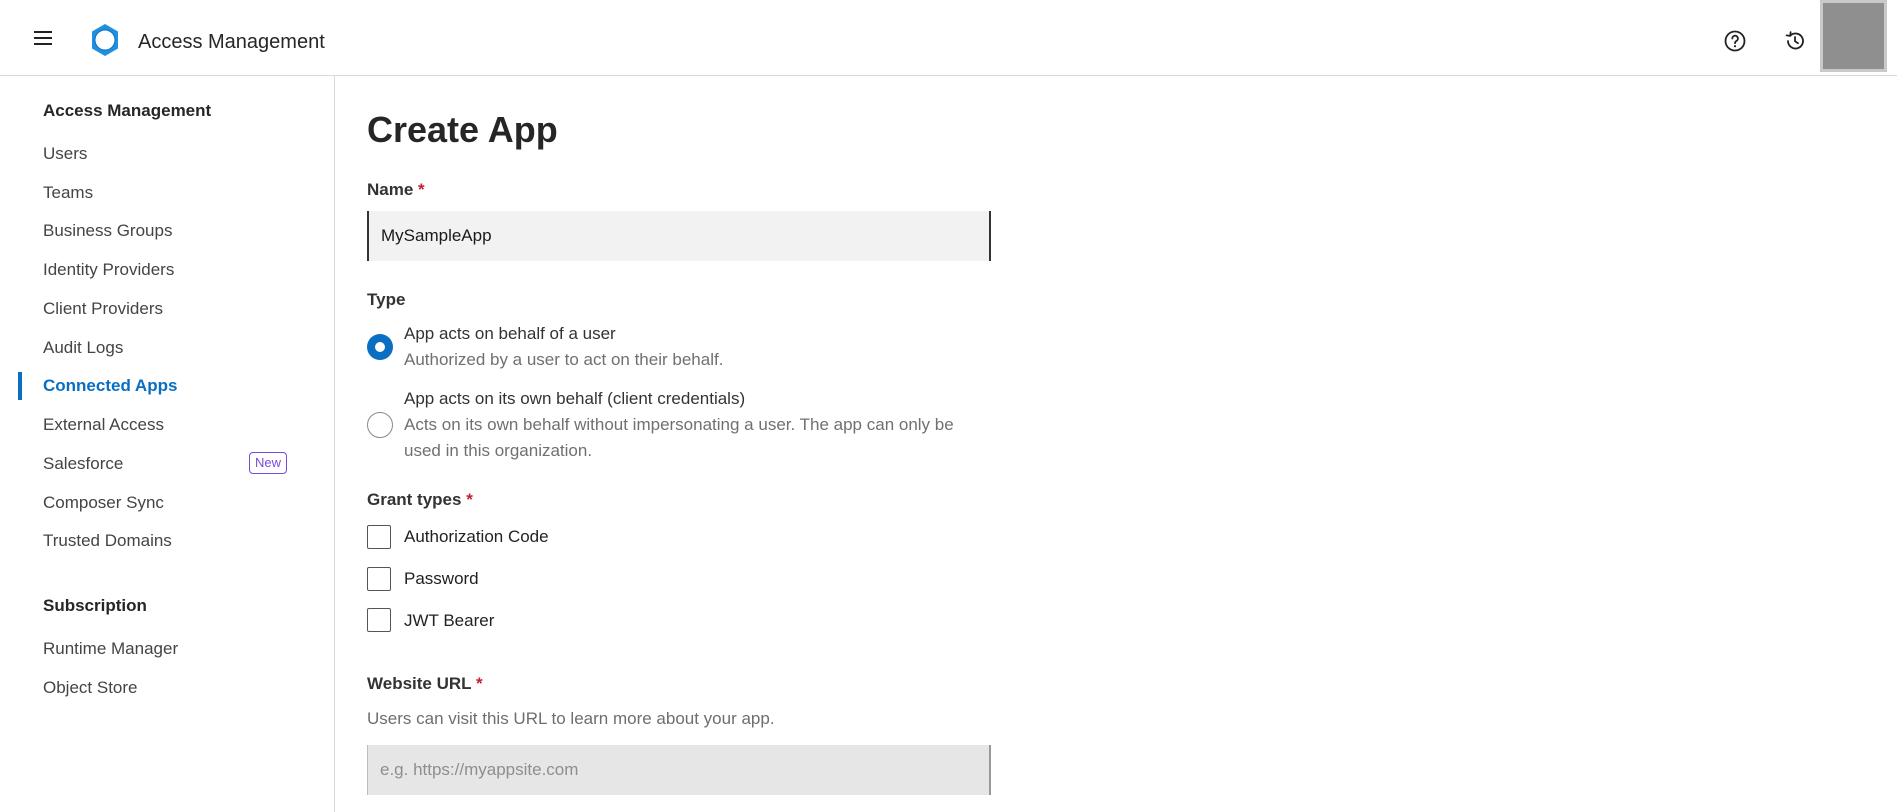 Image resolution: width=1897 pixels, height=812 pixels. What do you see at coordinates (105, 40) in the screenshot?
I see `gear-logo-icon` at bounding box center [105, 40].